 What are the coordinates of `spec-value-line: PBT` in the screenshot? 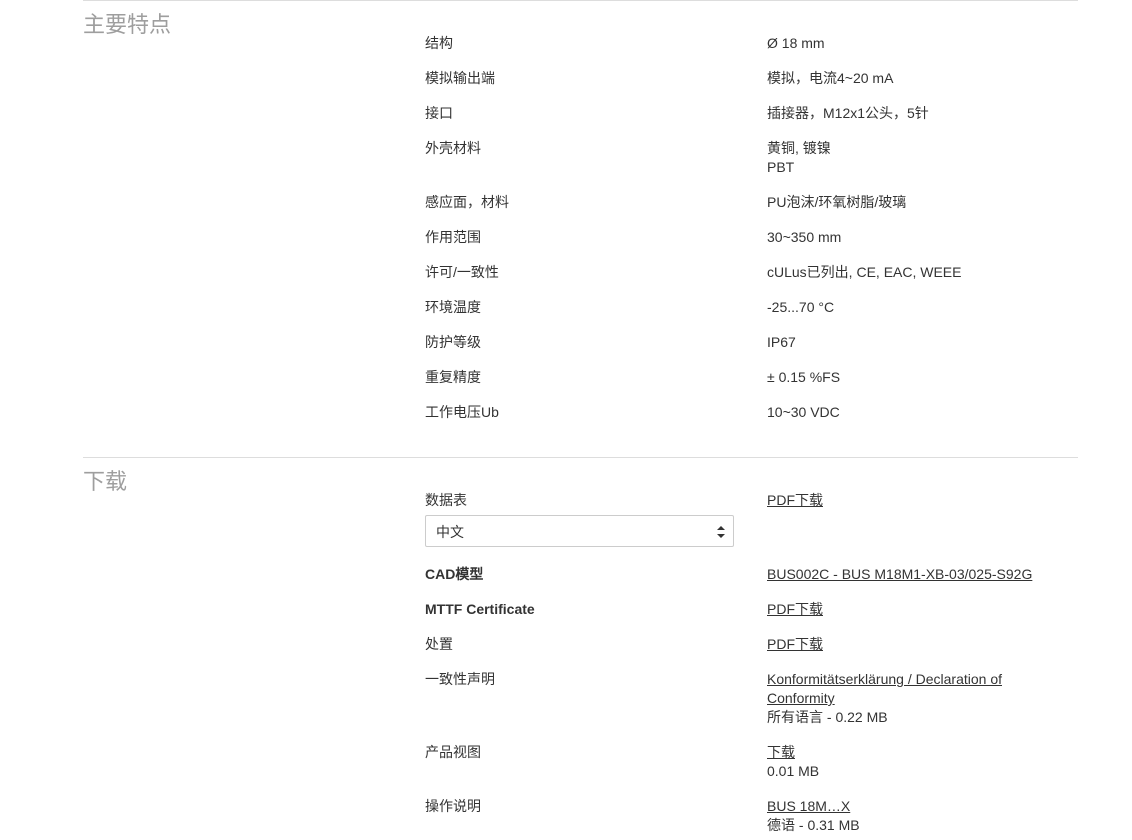 It's located at (781, 167).